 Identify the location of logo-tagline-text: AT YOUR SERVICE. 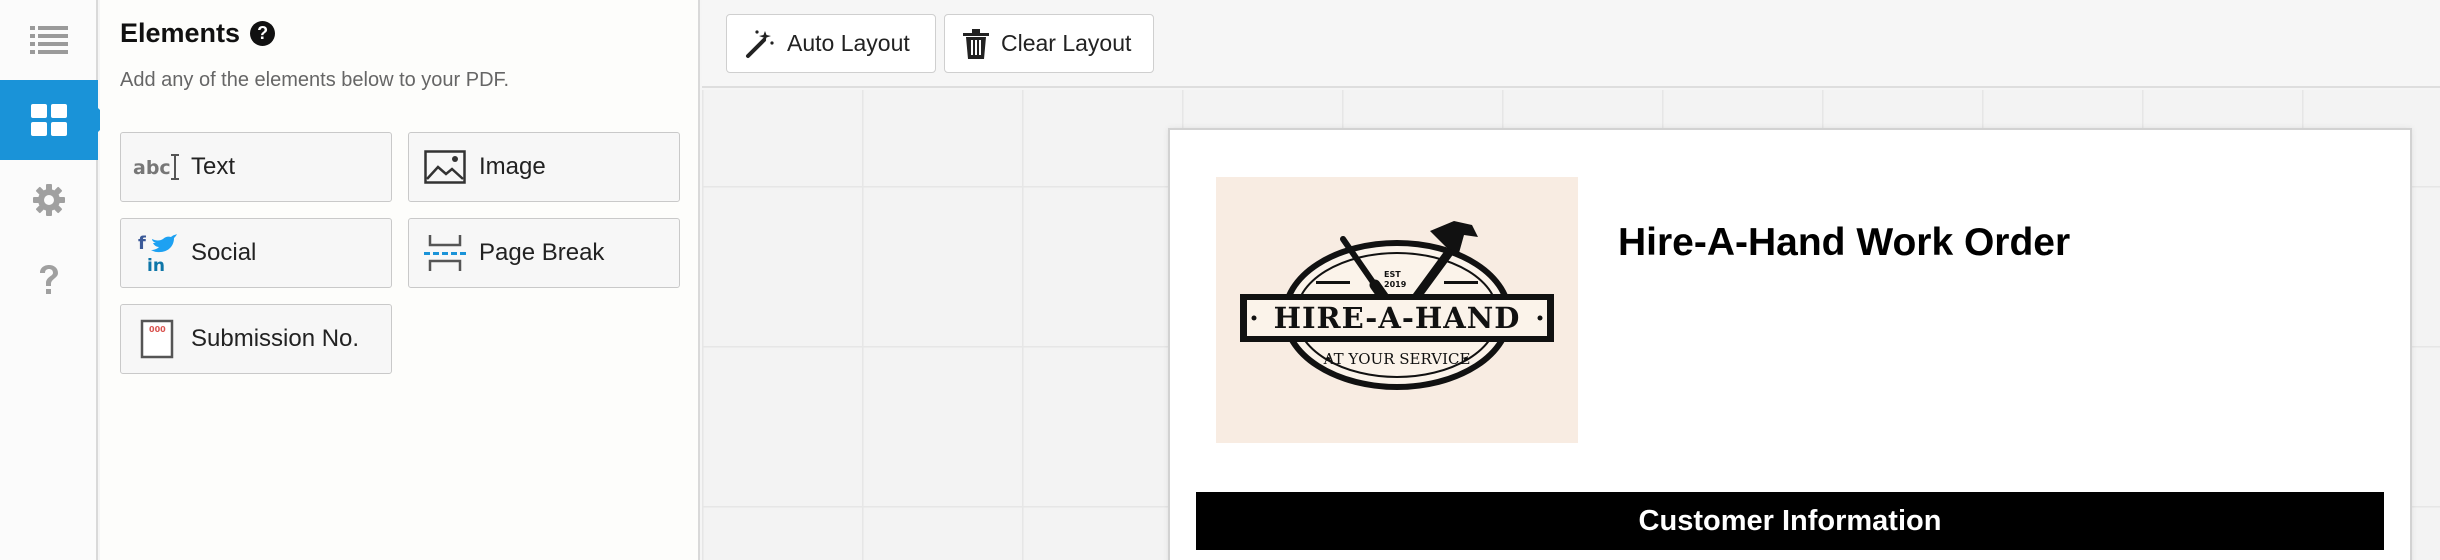
(1397, 359).